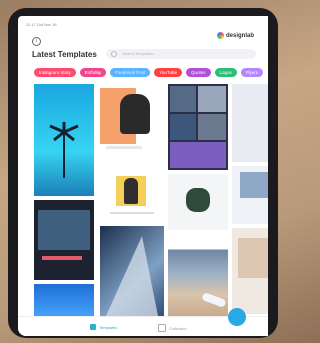 This screenshot has height=343, width=320. Describe the element at coordinates (41, 24) in the screenshot. I see `status-bar: 11:17 Sat Nov 16` at that location.